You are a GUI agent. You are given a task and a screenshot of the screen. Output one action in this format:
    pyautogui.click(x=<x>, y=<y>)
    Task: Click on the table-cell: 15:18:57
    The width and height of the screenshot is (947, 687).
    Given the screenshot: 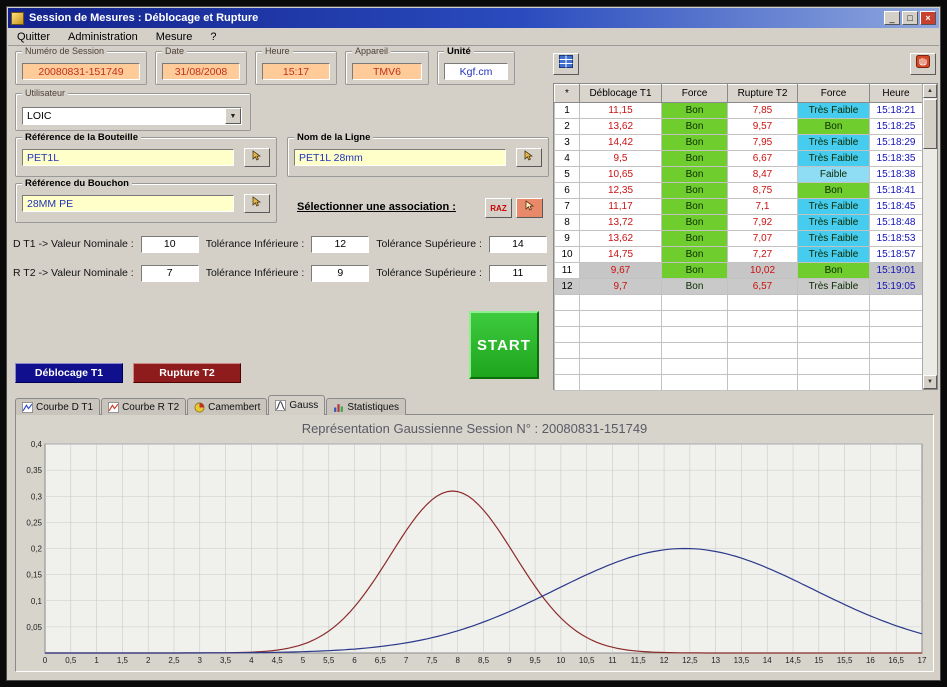 What is the action you would take?
    pyautogui.click(x=896, y=254)
    